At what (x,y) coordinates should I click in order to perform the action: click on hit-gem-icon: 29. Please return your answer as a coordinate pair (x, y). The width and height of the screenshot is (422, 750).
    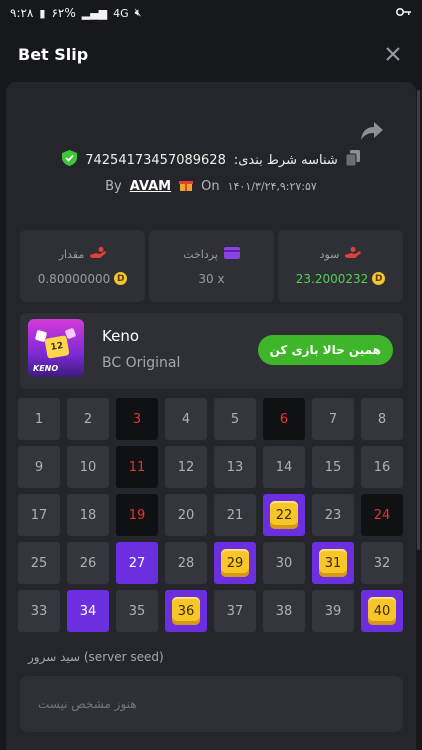
    Looking at the image, I should click on (235, 563).